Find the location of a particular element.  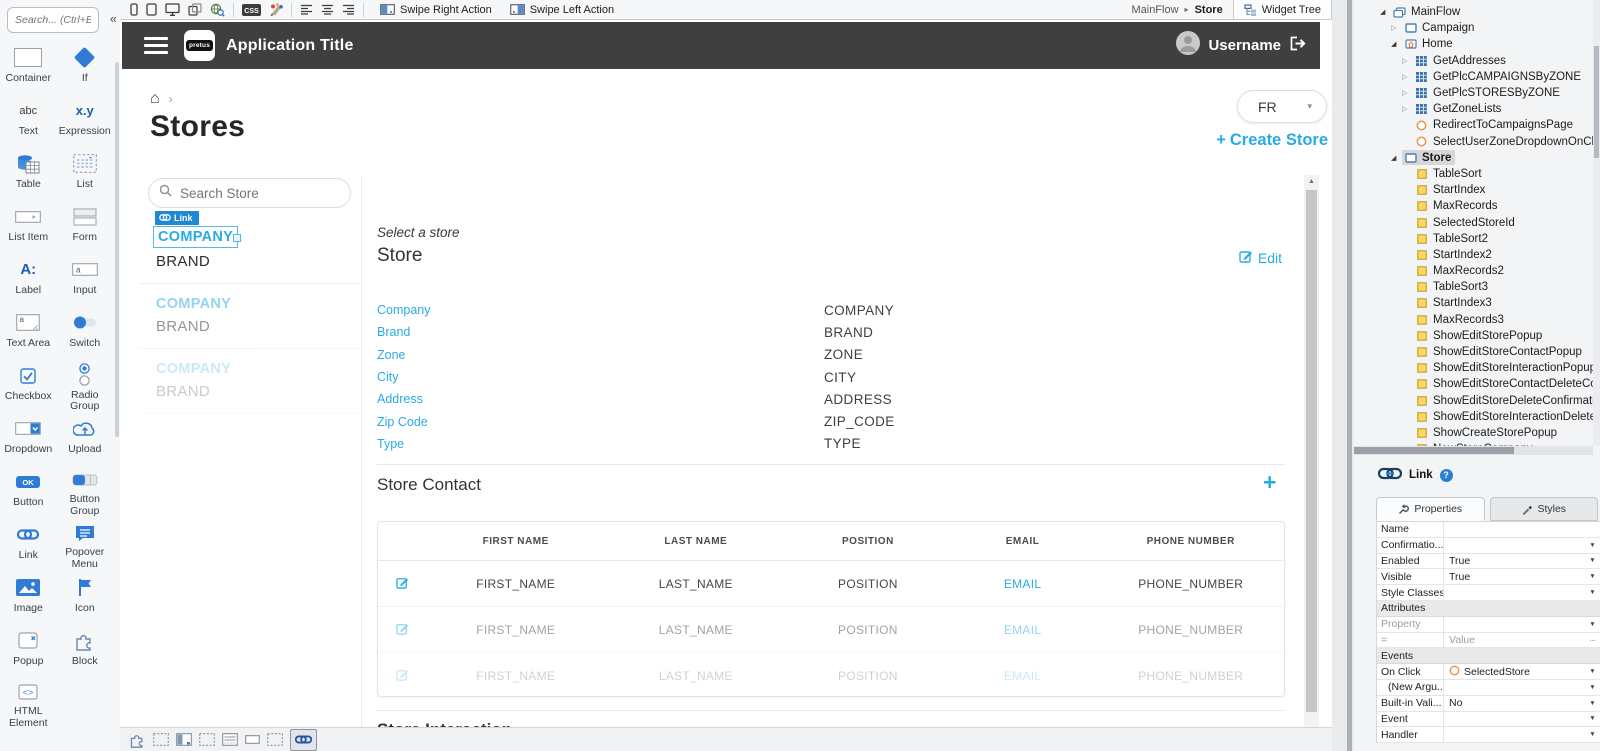

edit-contact-icon is located at coordinates (403, 630).